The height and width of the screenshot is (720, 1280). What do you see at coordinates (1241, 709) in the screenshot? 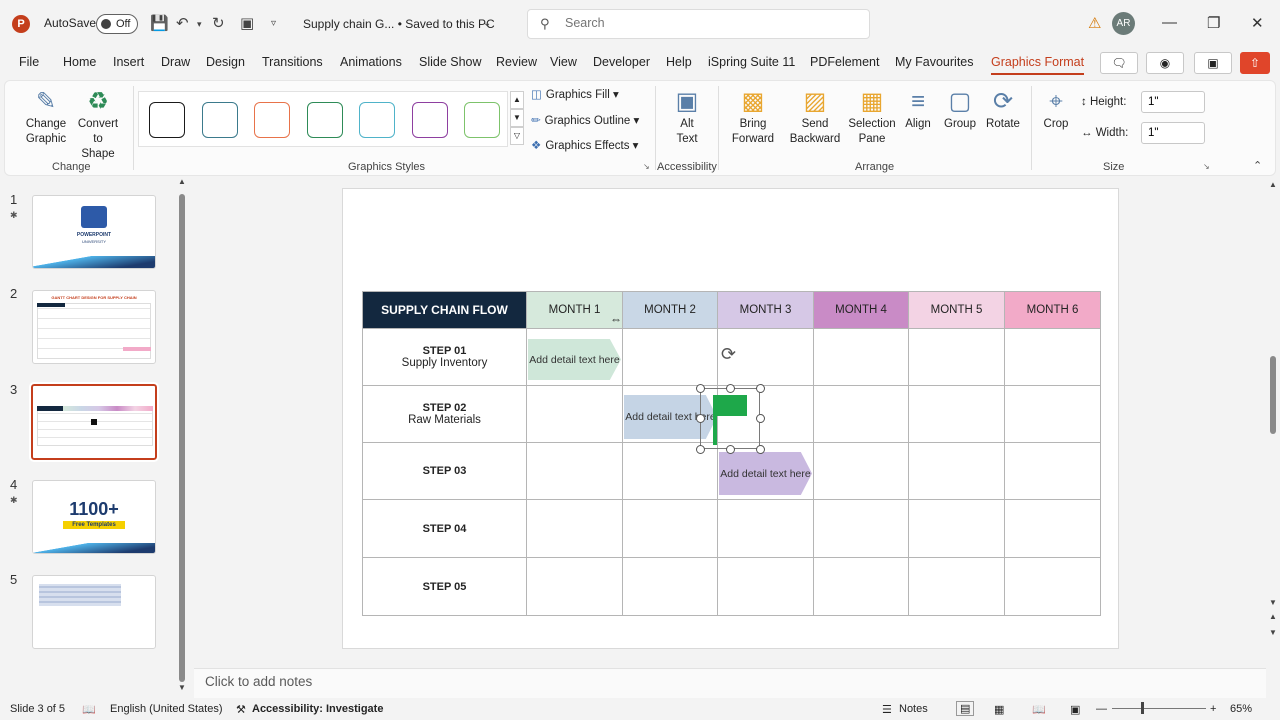
I see `zoom-level: 65%` at bounding box center [1241, 709].